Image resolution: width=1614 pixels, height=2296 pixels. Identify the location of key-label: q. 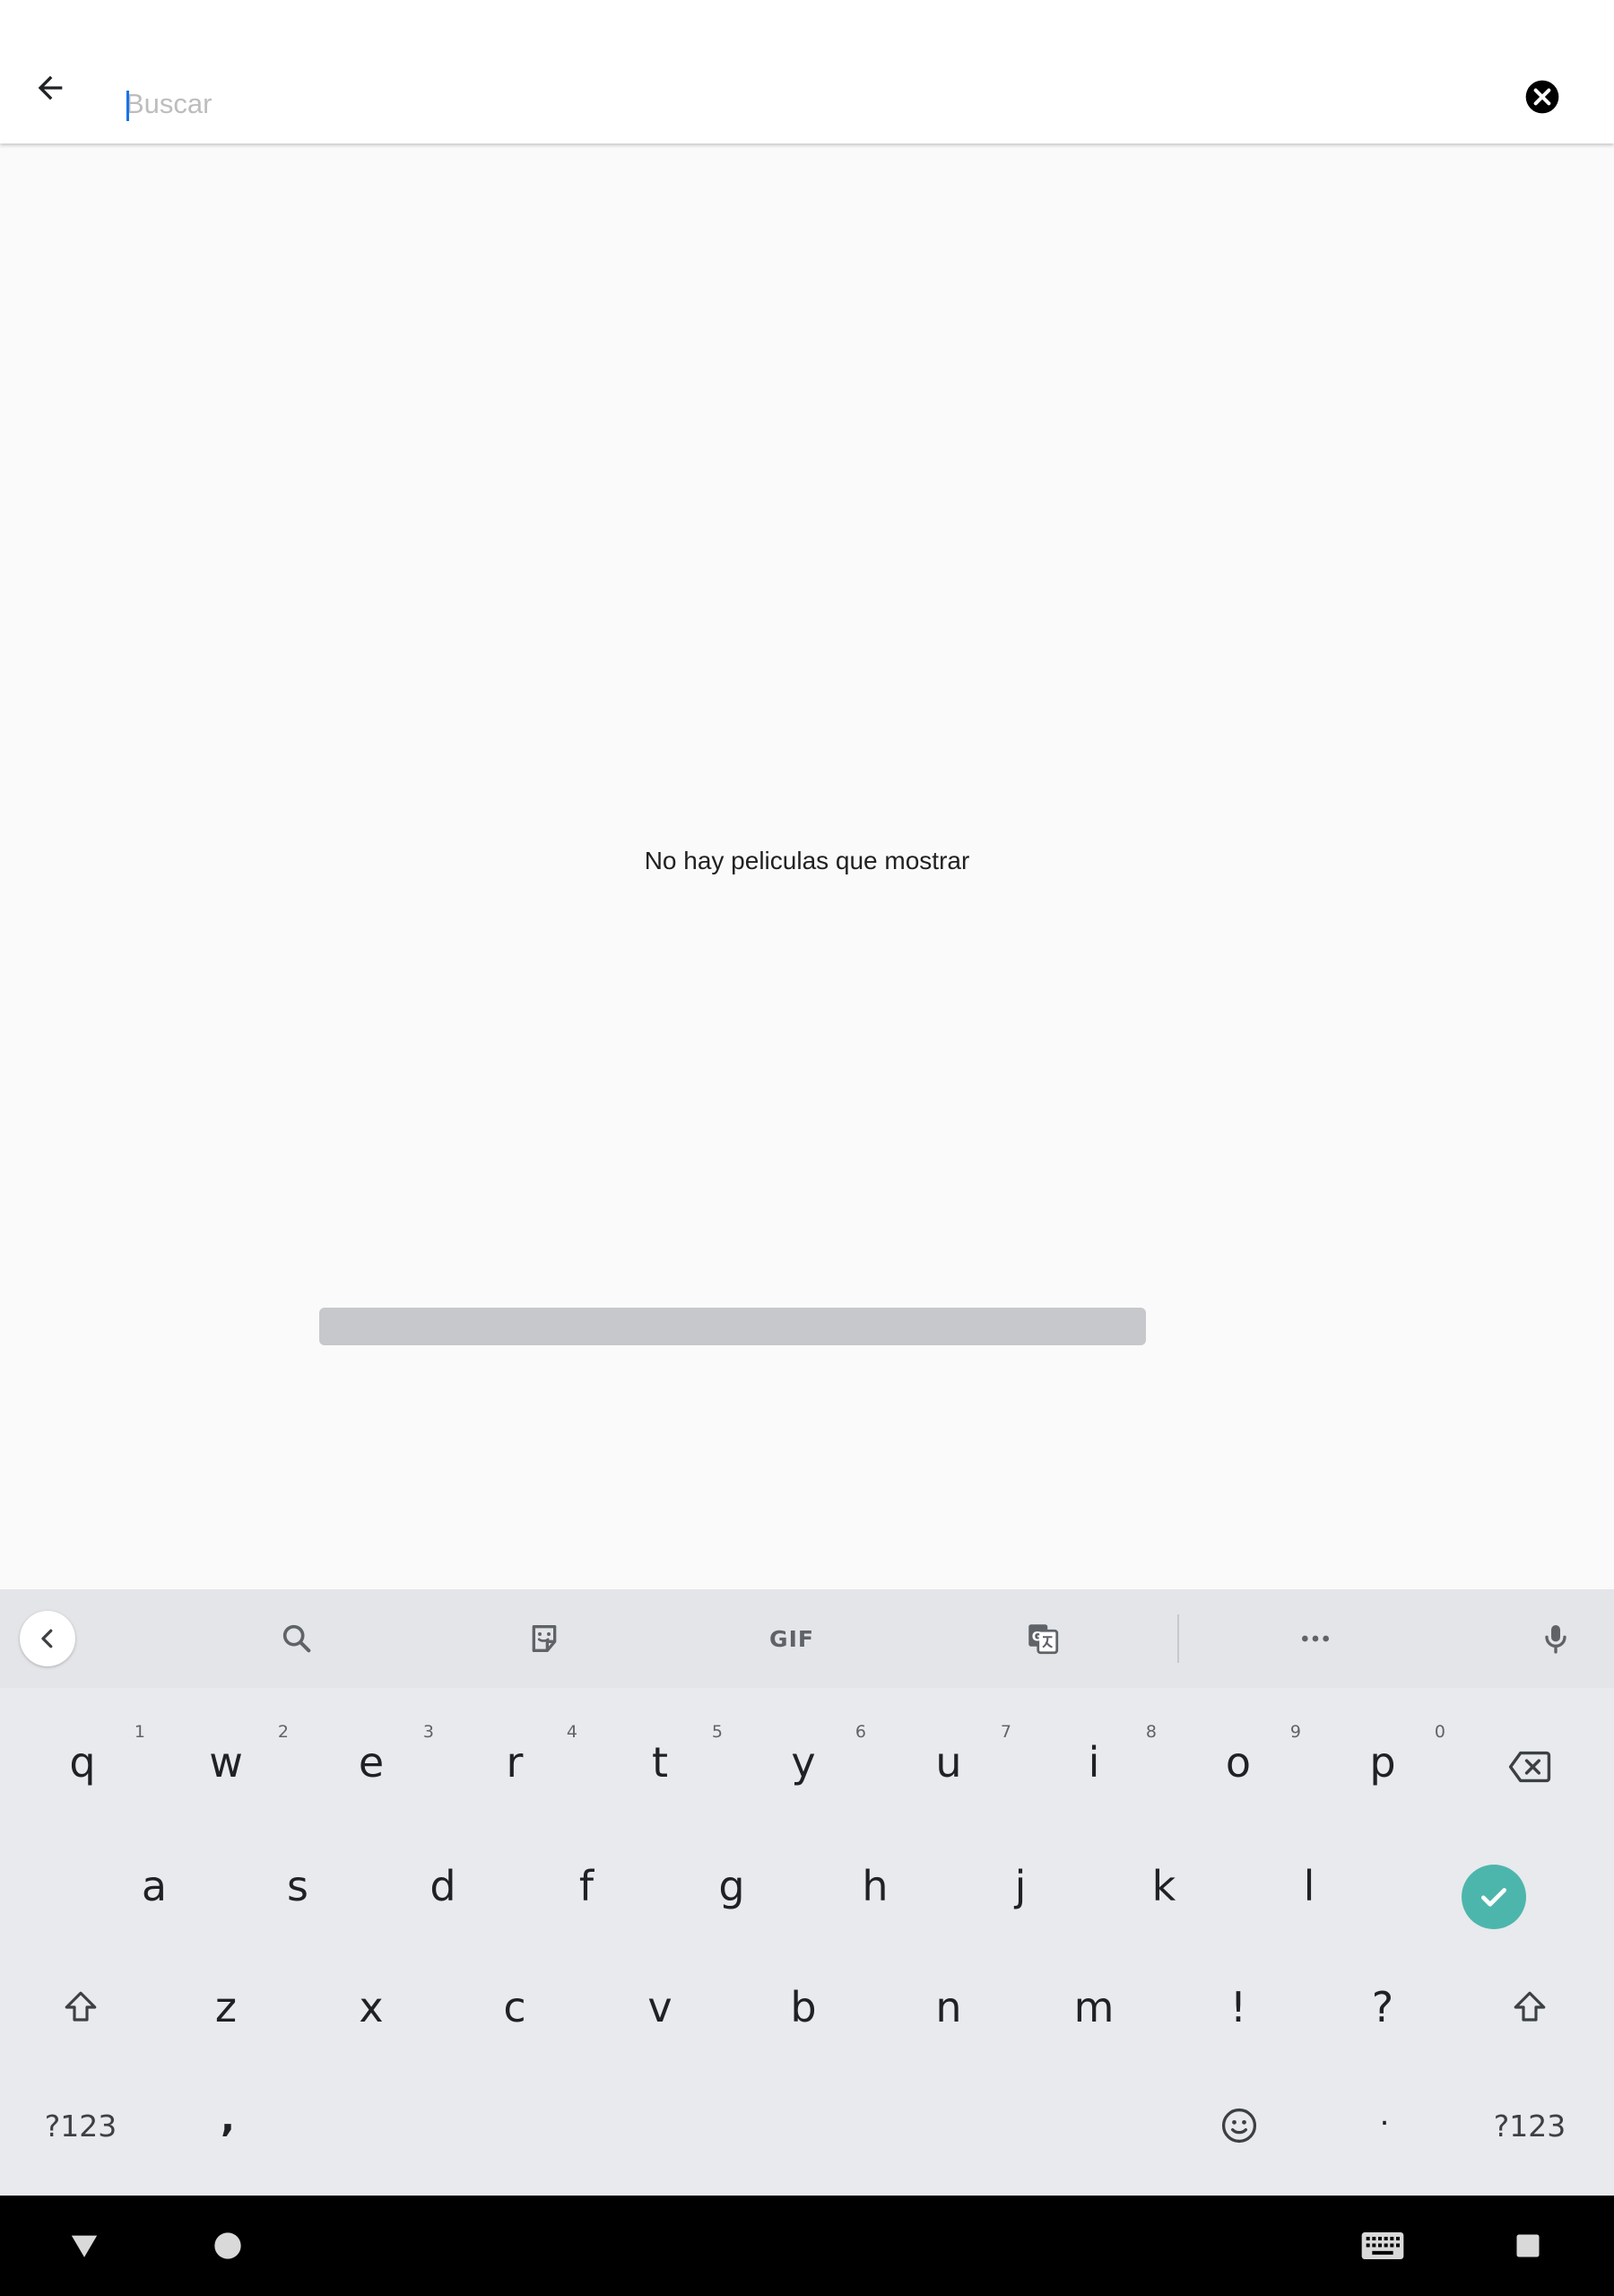
(82, 1762).